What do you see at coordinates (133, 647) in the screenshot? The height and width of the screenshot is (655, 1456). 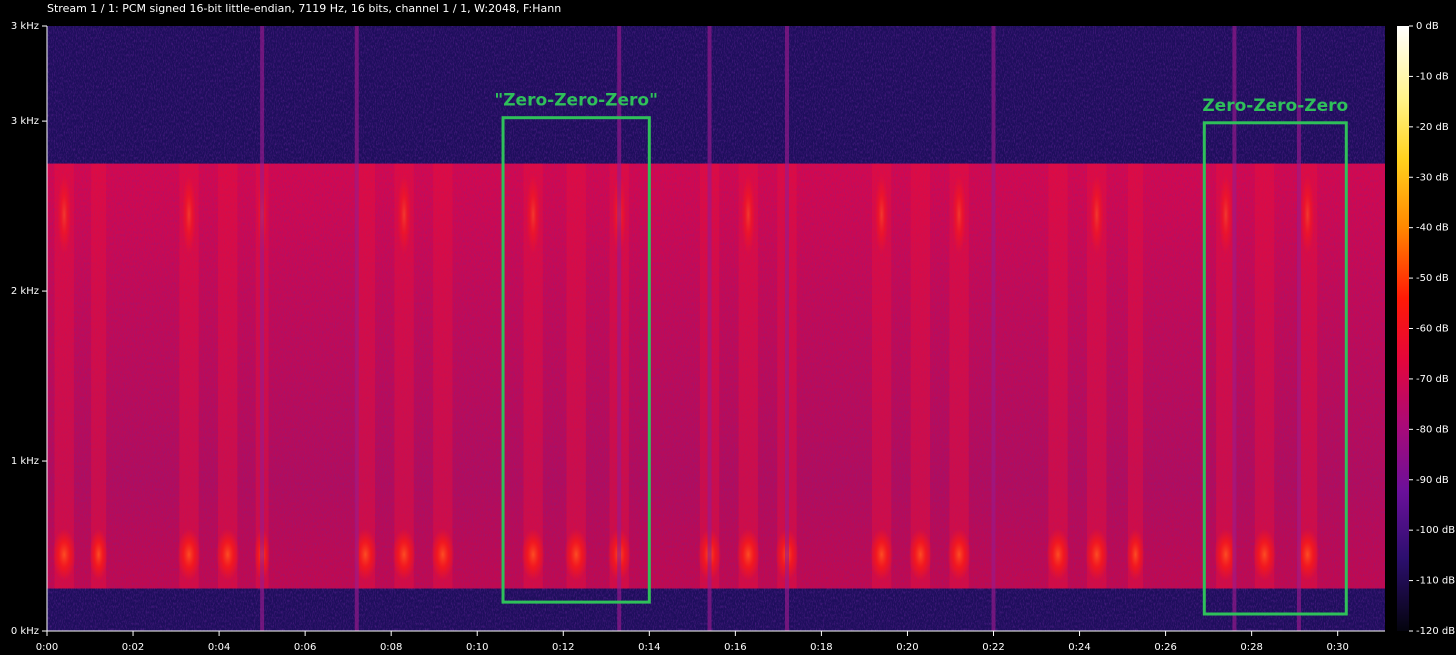 I see `x-tick-label: 0:02` at bounding box center [133, 647].